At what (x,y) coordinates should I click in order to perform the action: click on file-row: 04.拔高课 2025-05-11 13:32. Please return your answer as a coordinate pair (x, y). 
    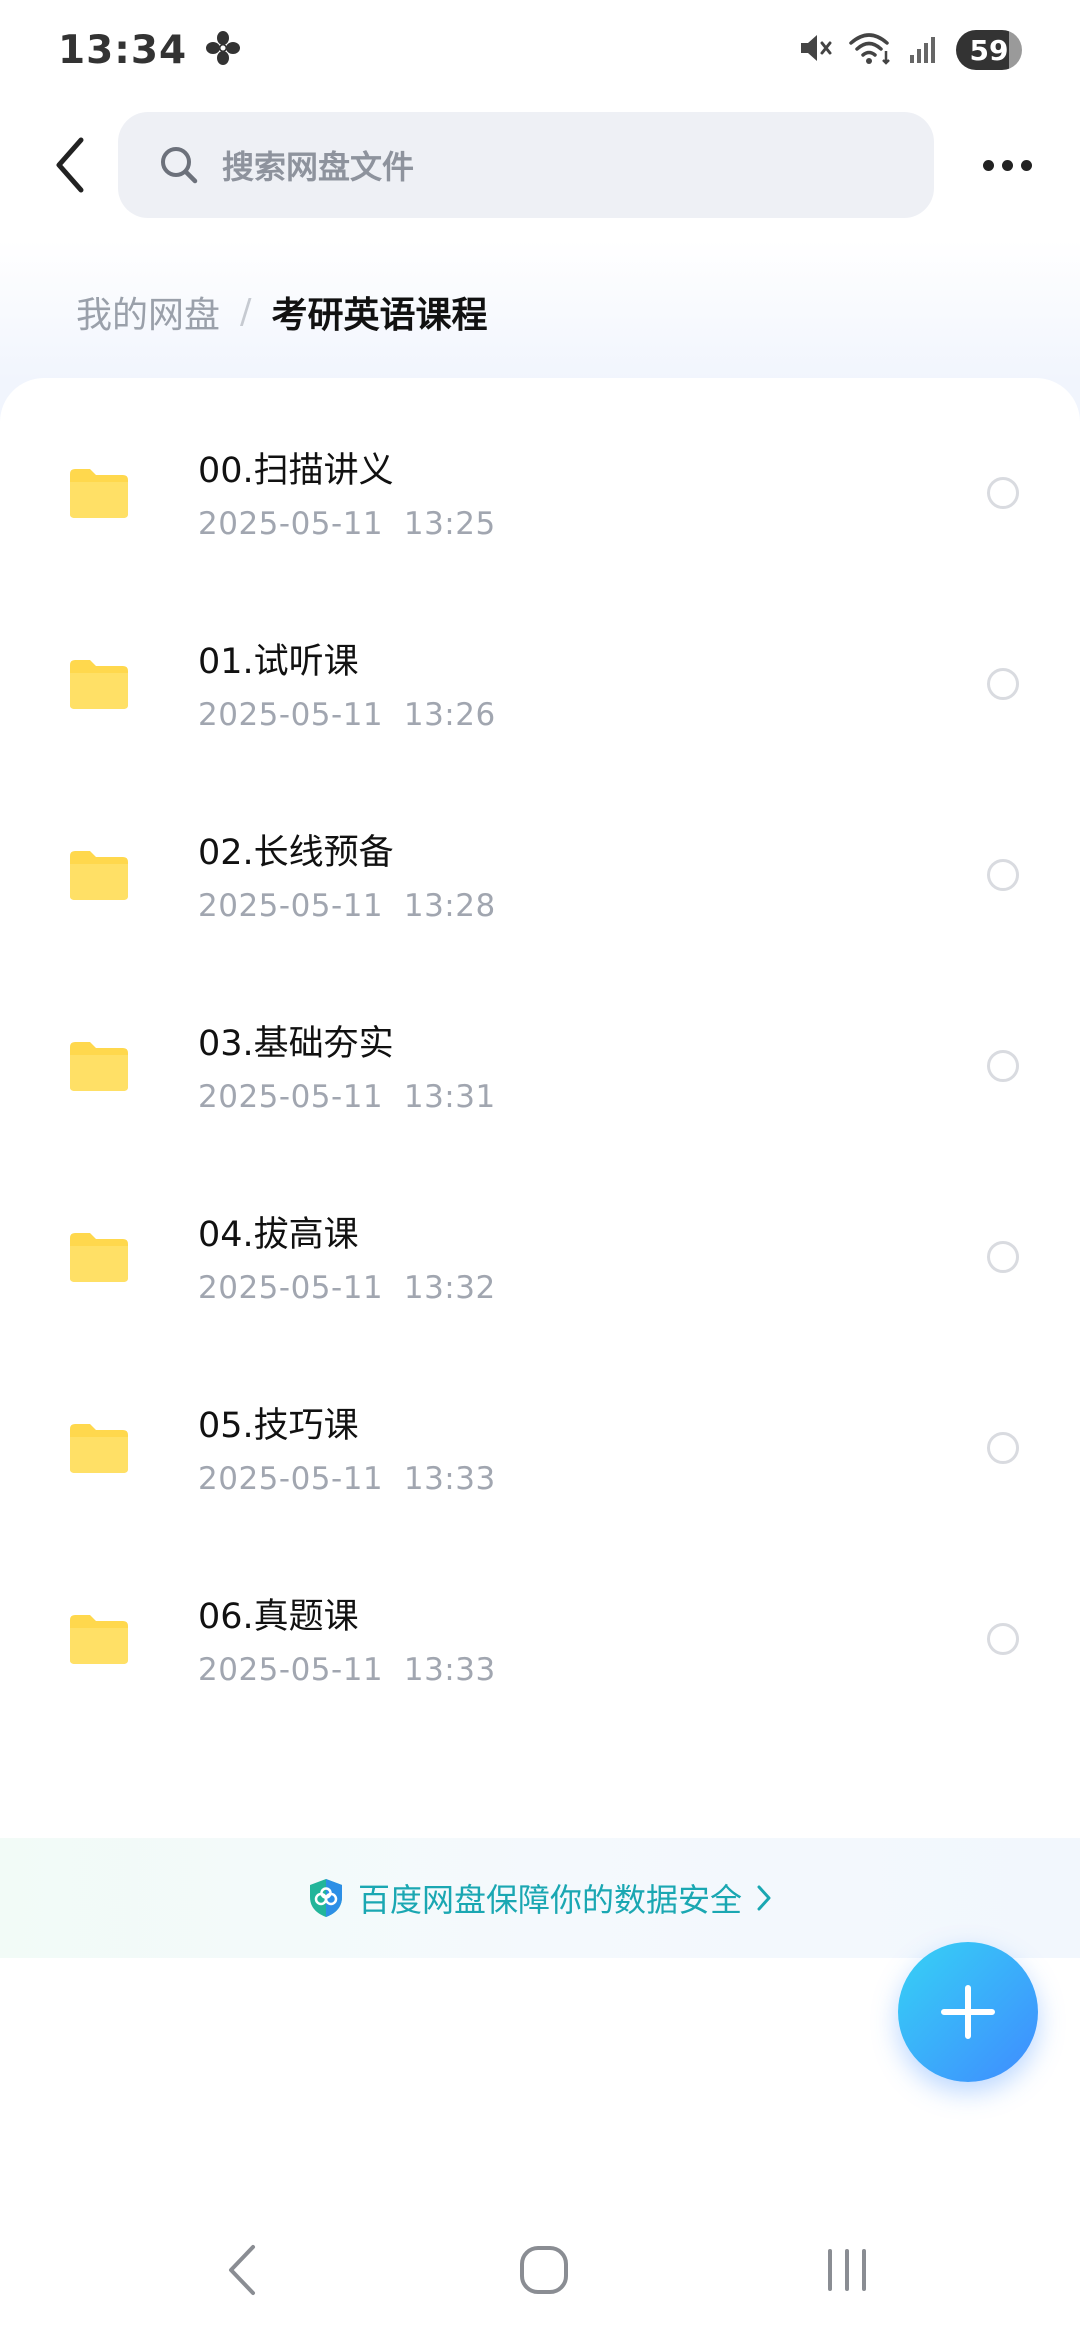
    Looking at the image, I should click on (540, 1237).